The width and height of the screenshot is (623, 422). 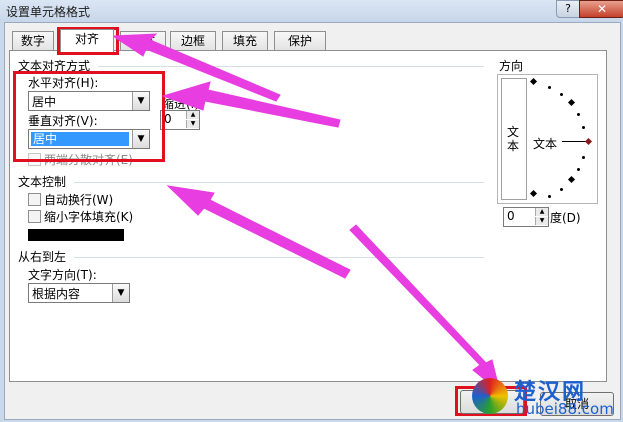 What do you see at coordinates (258, 232) in the screenshot?
I see `arrow-to-text-control` at bounding box center [258, 232].